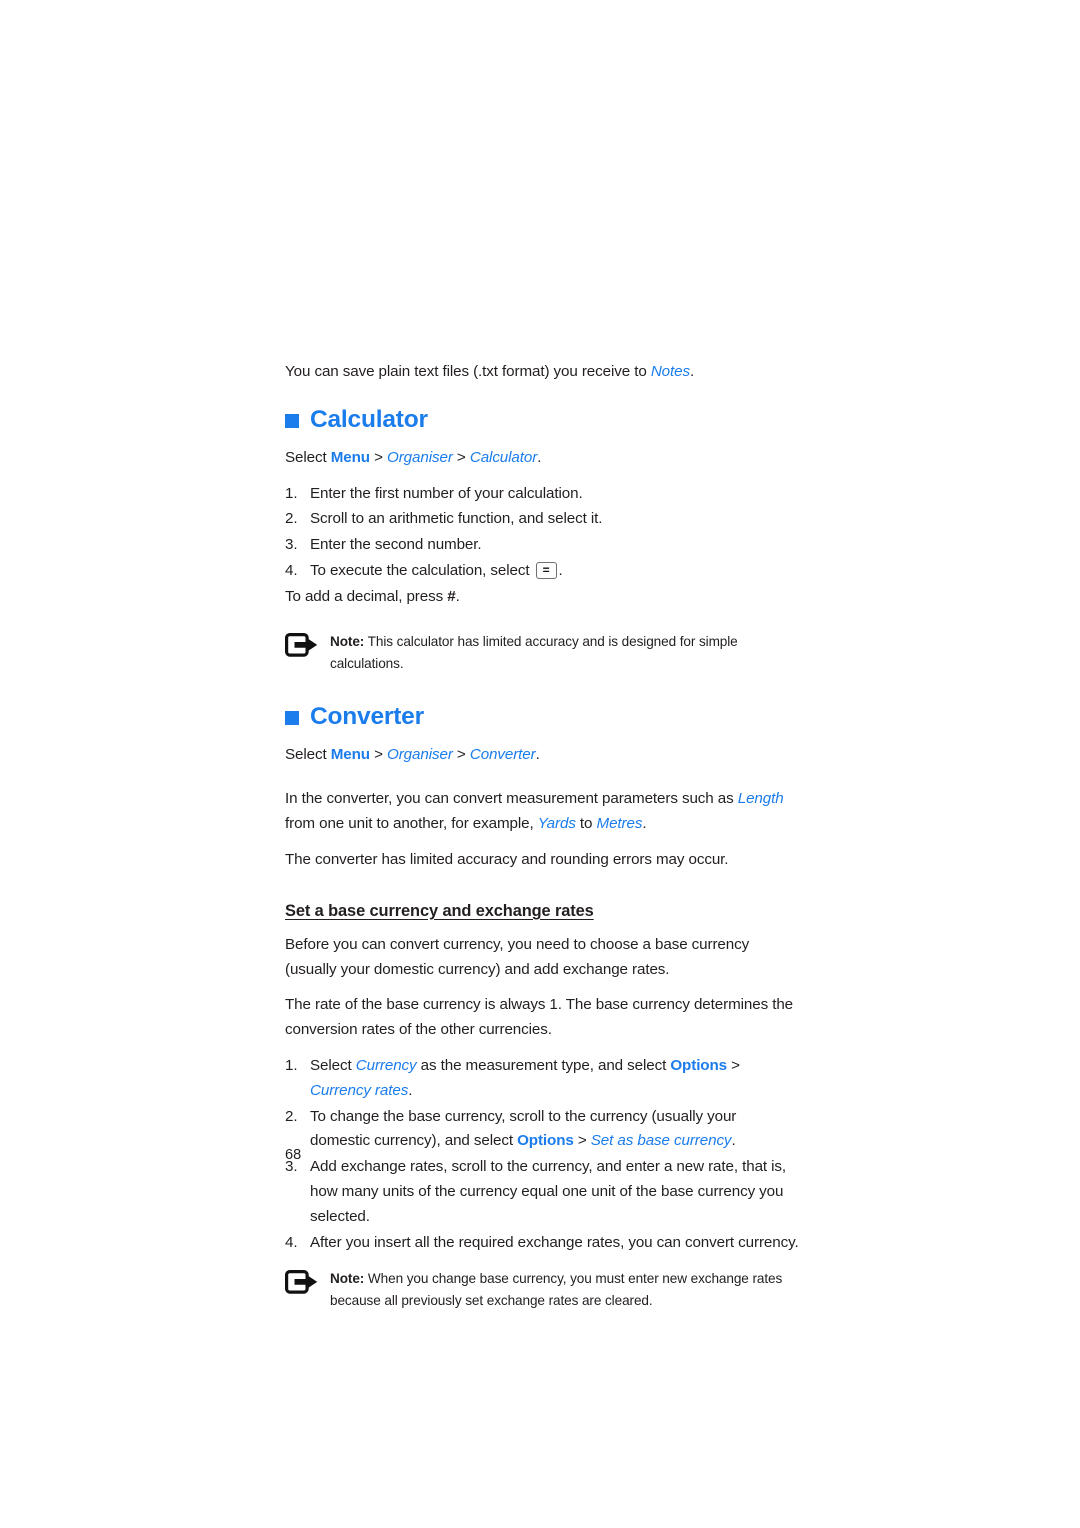 The width and height of the screenshot is (1080, 1528). What do you see at coordinates (366, 596) in the screenshot?
I see `decimal-text-before: To add a decimal, press` at bounding box center [366, 596].